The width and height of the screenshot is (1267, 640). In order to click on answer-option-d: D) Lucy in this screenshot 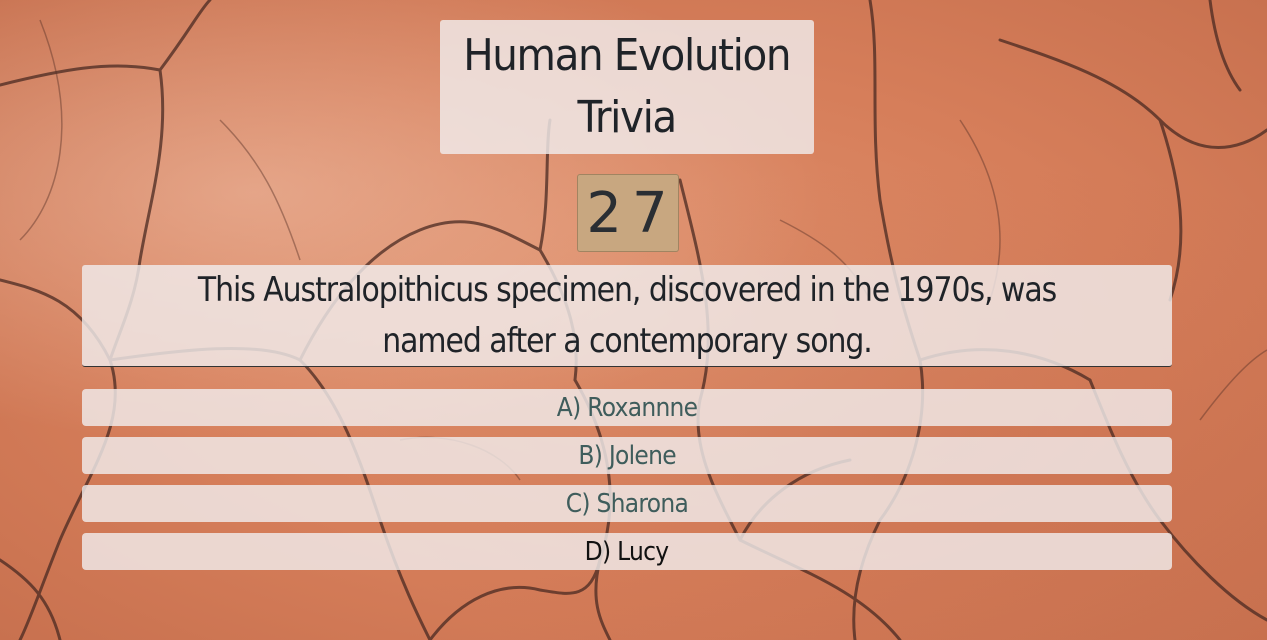, I will do `click(627, 551)`.